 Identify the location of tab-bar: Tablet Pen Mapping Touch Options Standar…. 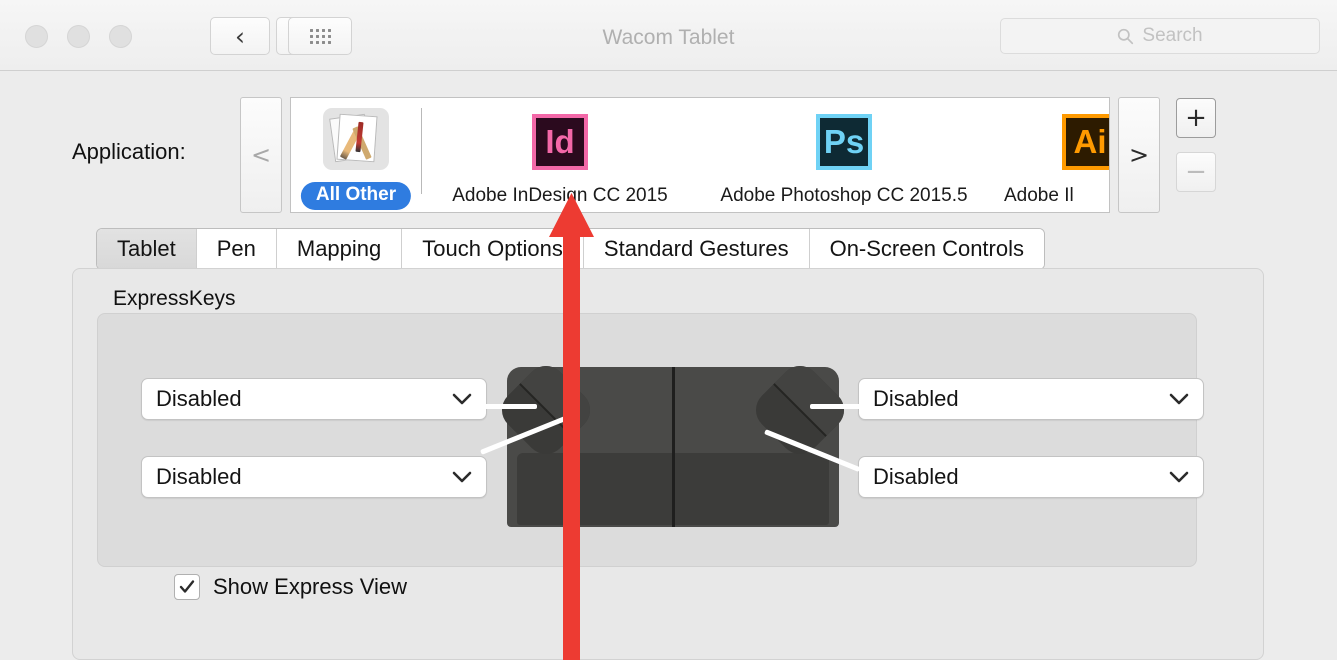
(570, 249).